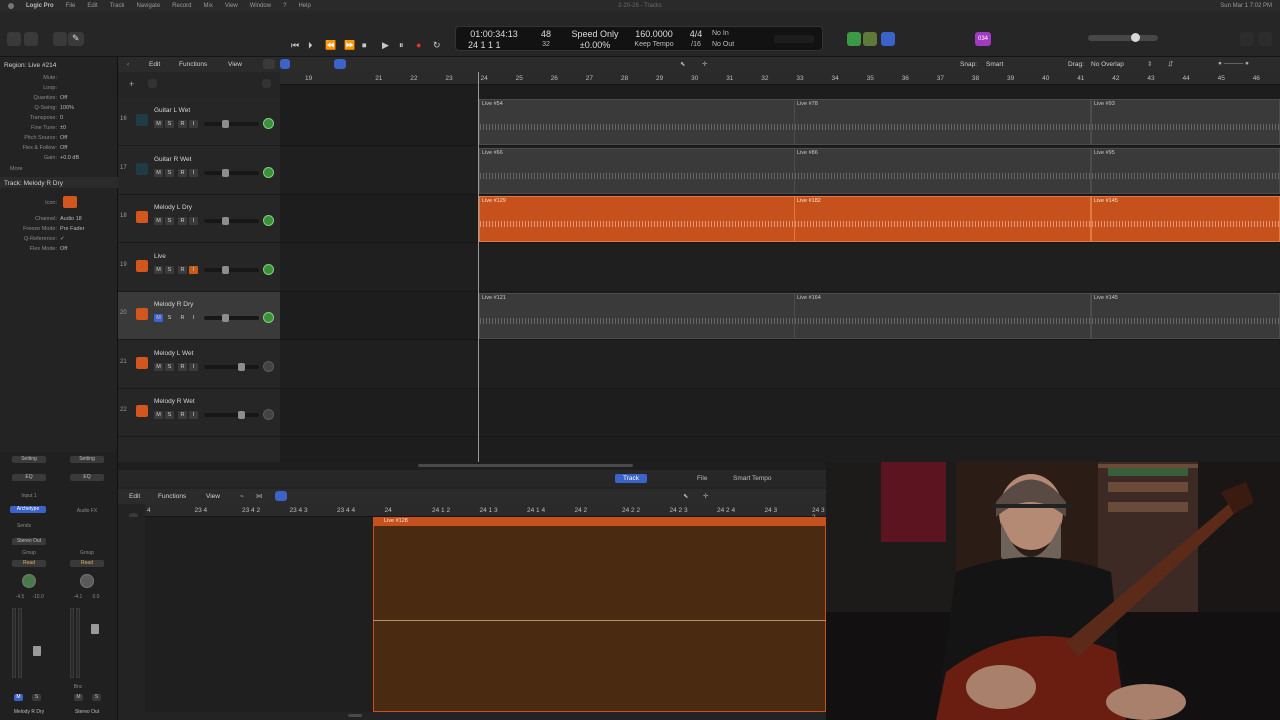 The image size is (1280, 720). Describe the element at coordinates (37, 651) in the screenshot. I see `left-volume-fader` at that location.